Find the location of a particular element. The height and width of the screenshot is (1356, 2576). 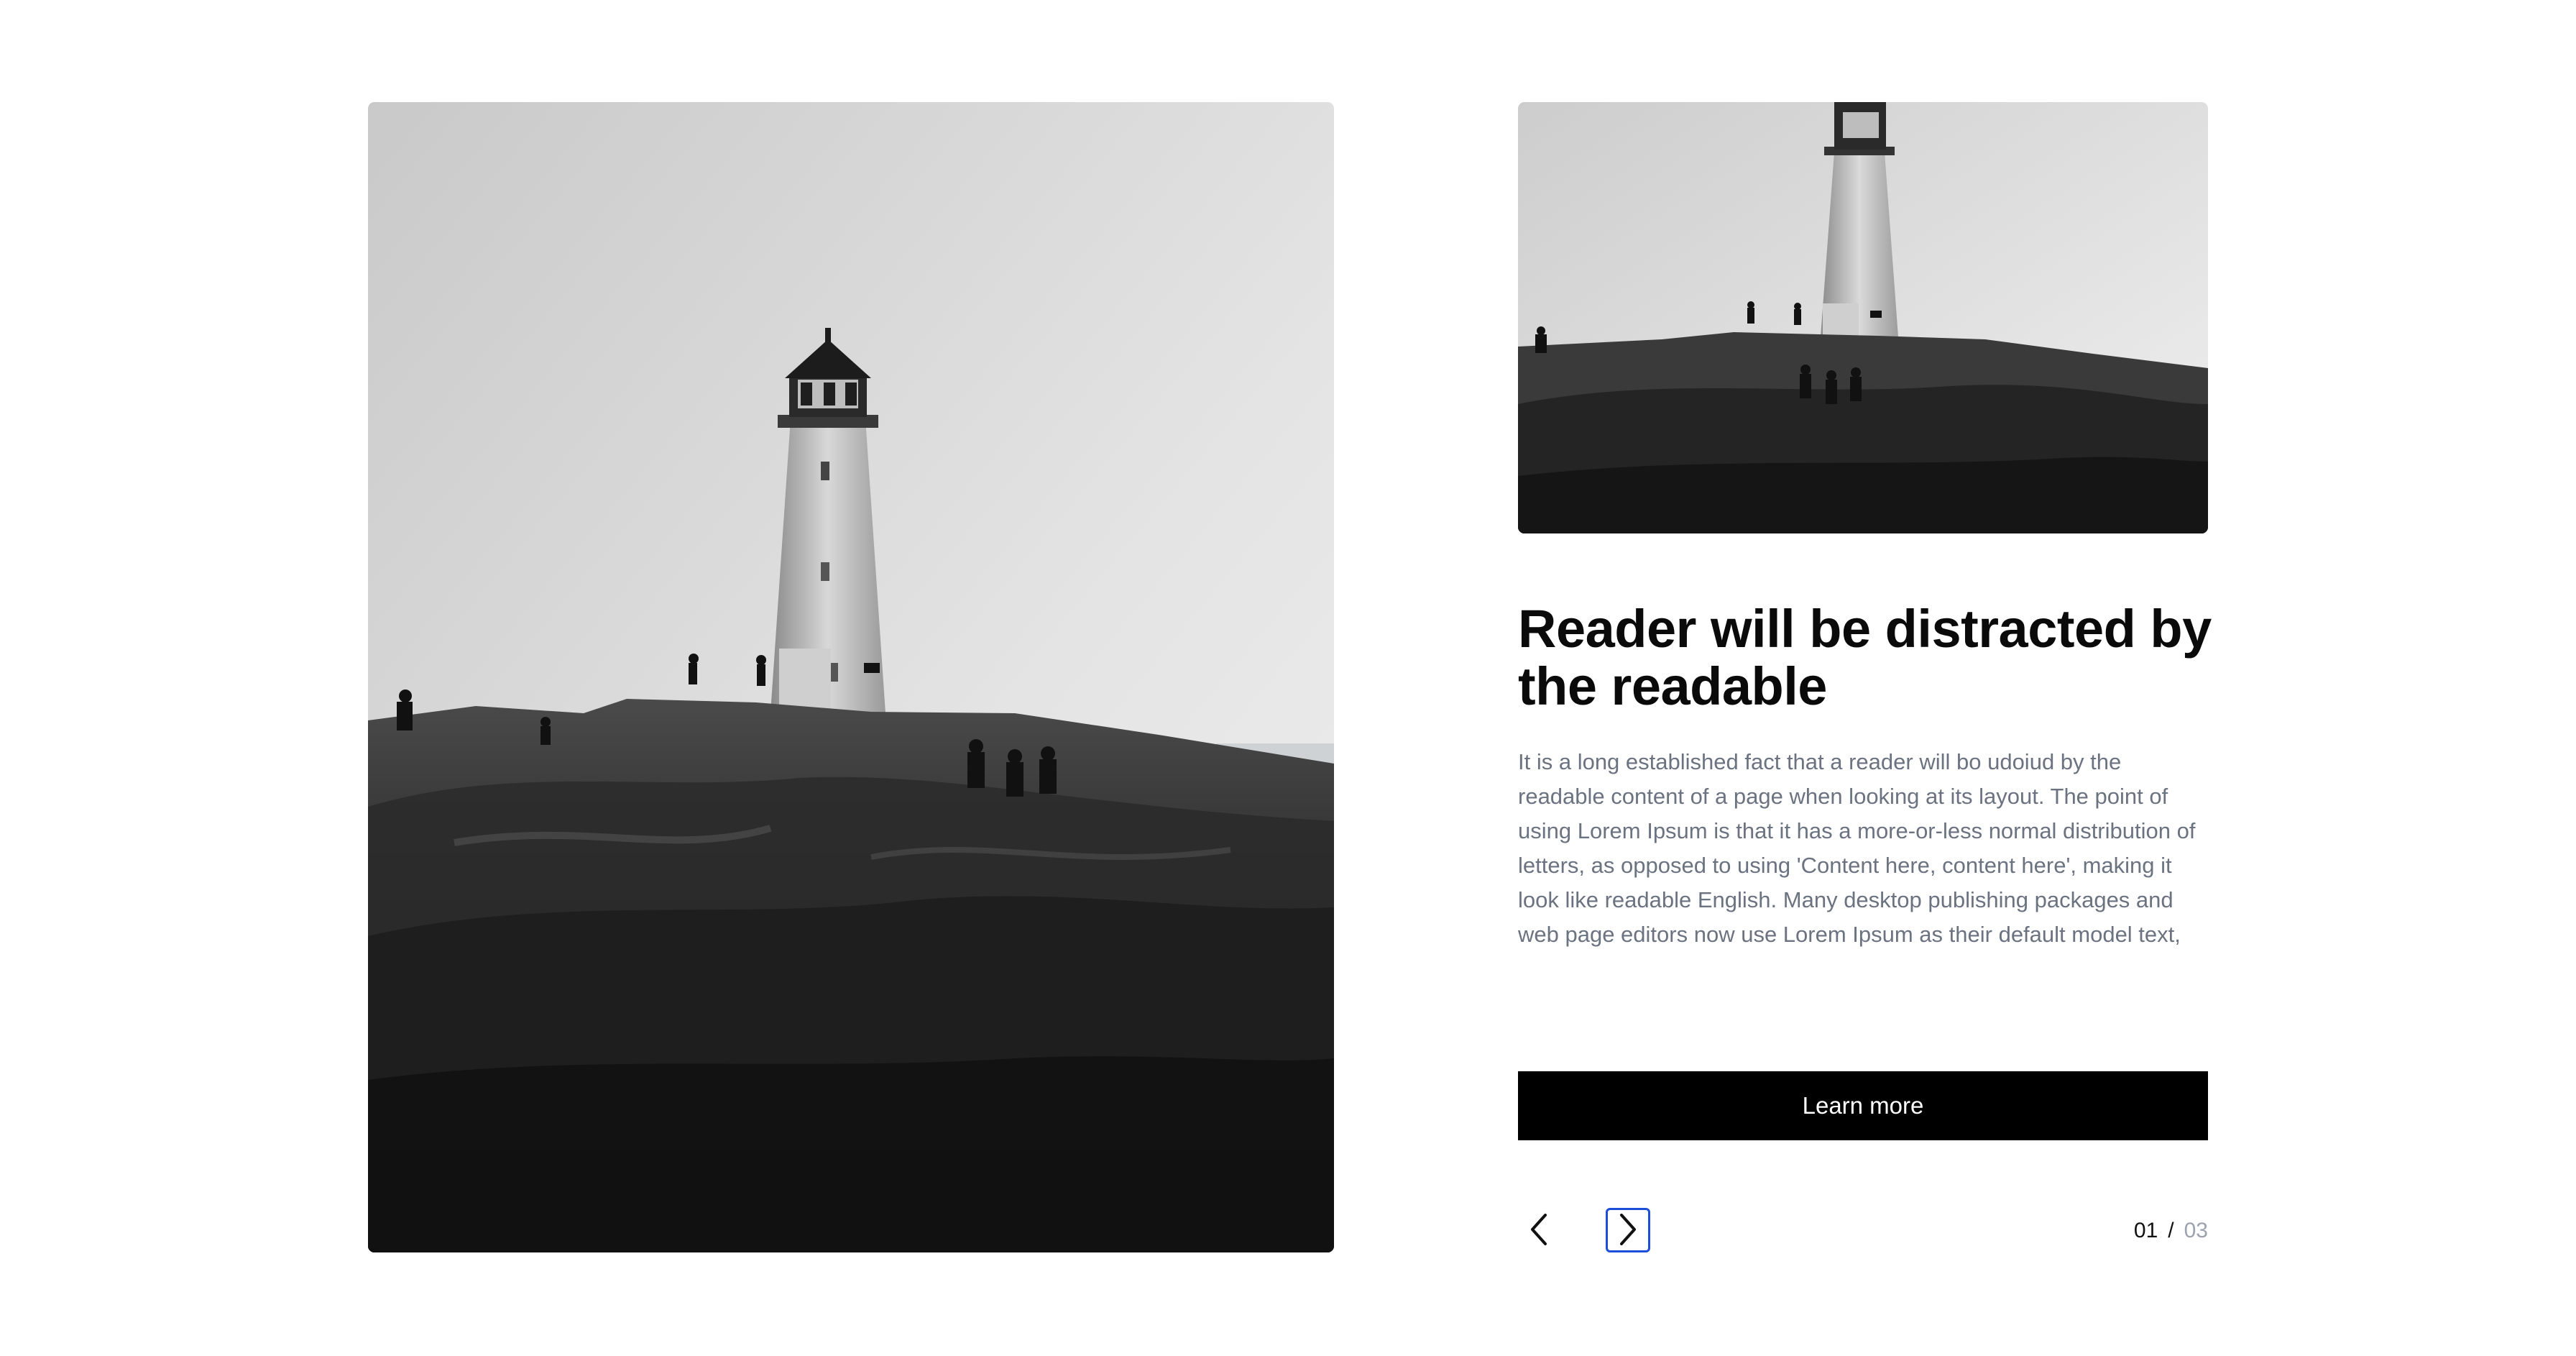

chevron-left-icon is located at coordinates (1539, 1230).